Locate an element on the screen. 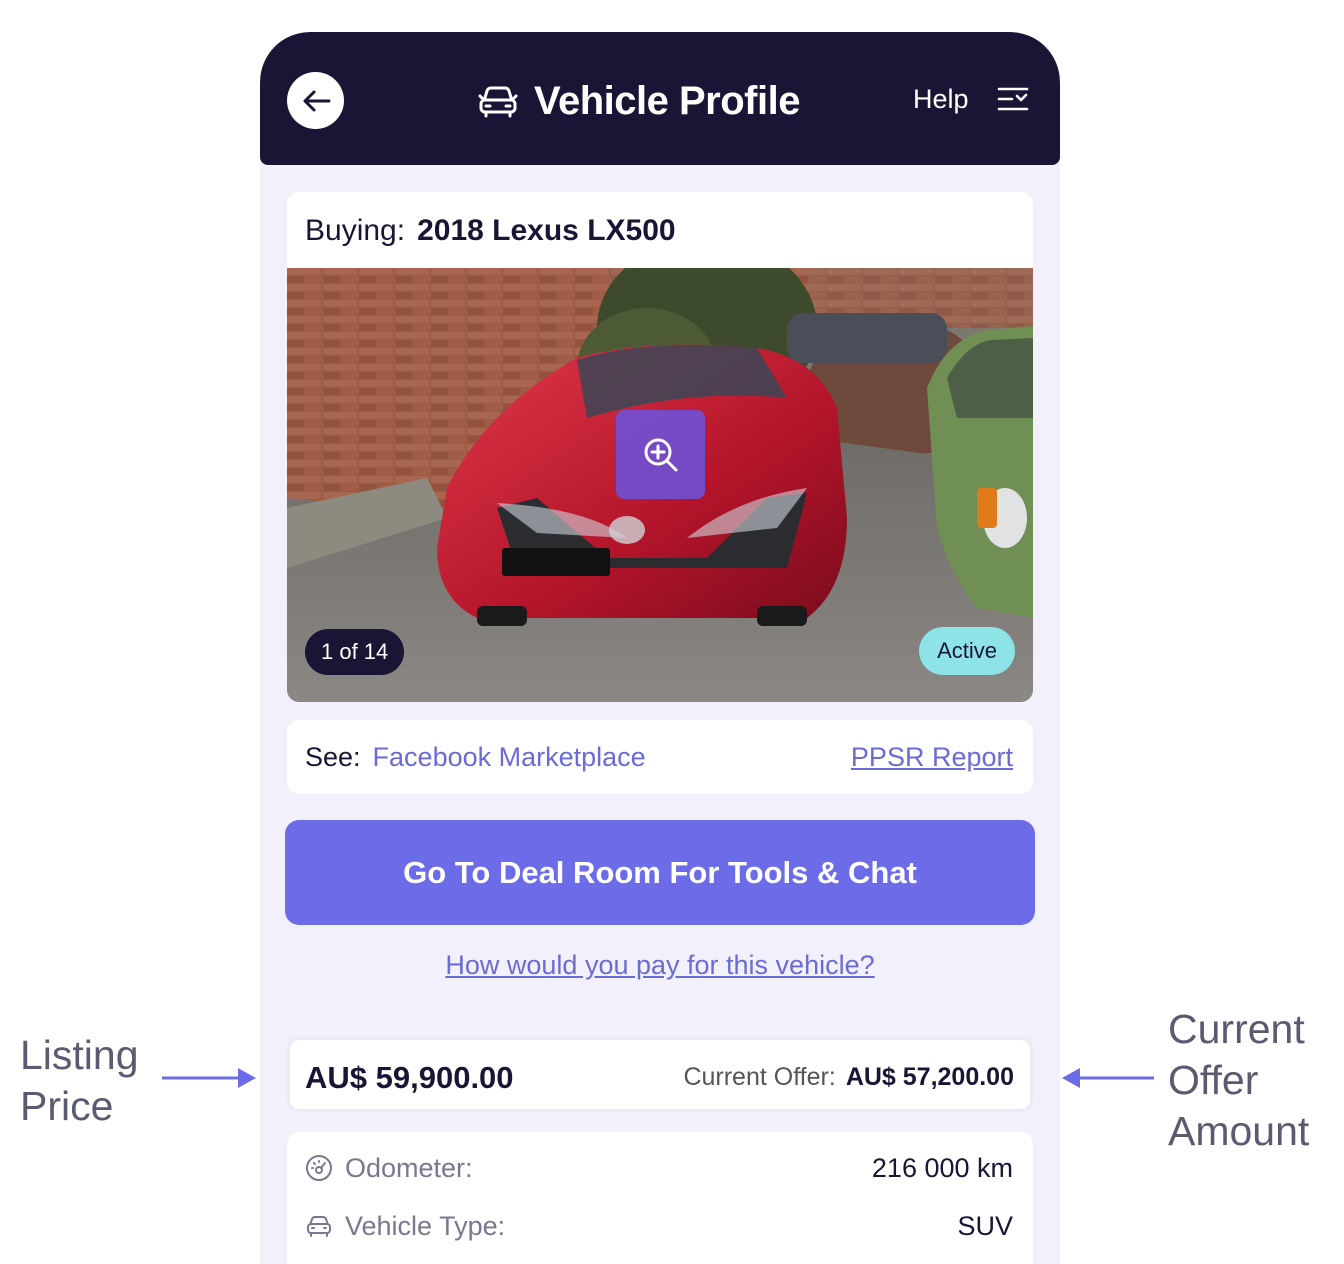 The image size is (1344, 1264). speedometer-icon is located at coordinates (319, 1168).